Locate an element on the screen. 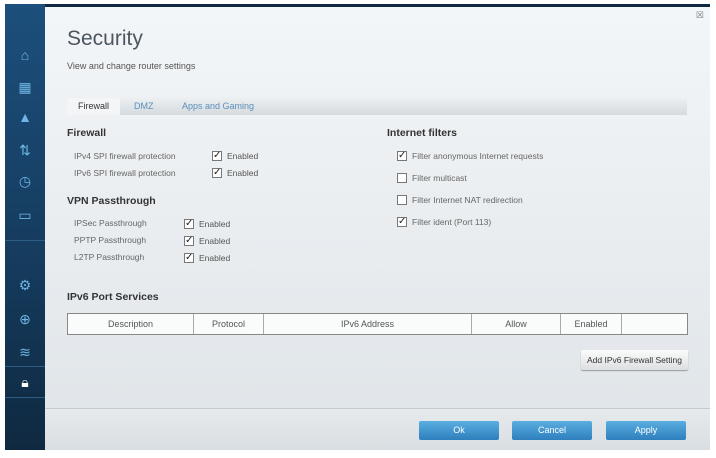  security-lock-icon: 🔒︎ is located at coordinates (25, 382).